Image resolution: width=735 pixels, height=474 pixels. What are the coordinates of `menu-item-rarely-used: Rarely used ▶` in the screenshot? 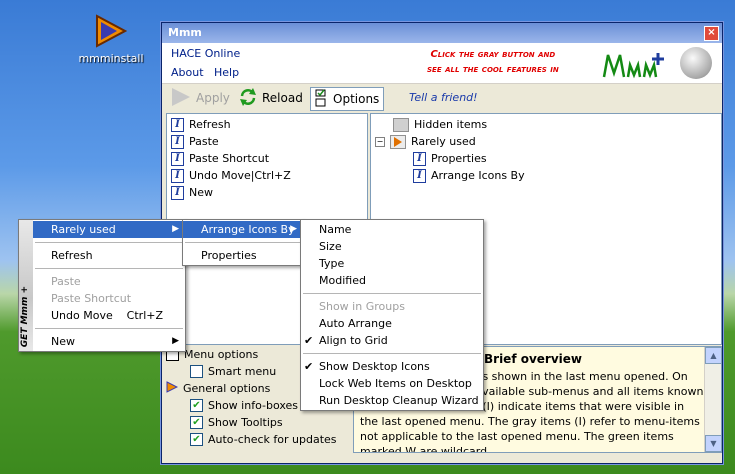 It's located at (109, 229).